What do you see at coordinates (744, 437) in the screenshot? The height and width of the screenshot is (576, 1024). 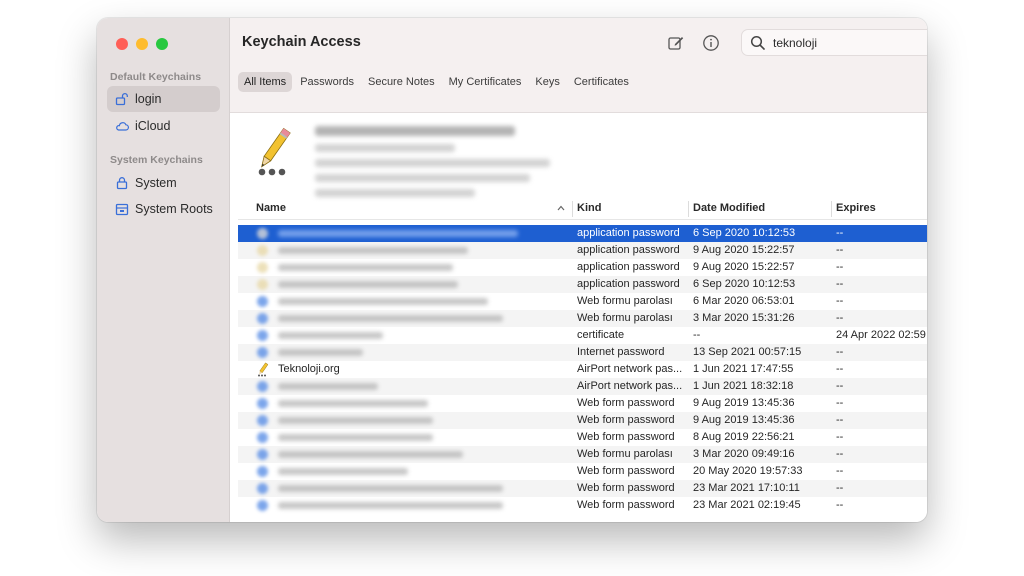 I see `cell-date-modified: 8 Aug 2019 22:56:21` at bounding box center [744, 437].